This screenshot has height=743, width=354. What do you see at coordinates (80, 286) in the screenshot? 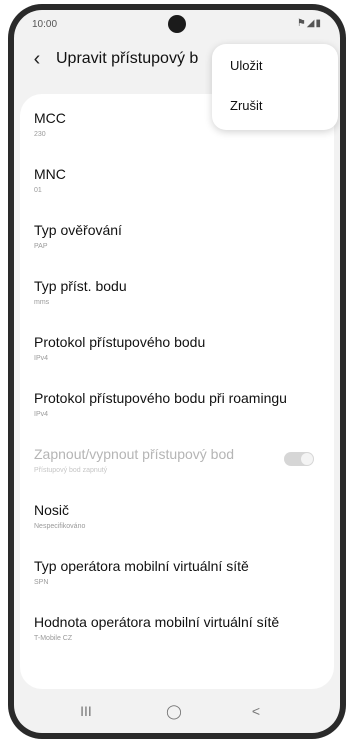
I see `setting-title: Typ příst. bodu` at bounding box center [80, 286].